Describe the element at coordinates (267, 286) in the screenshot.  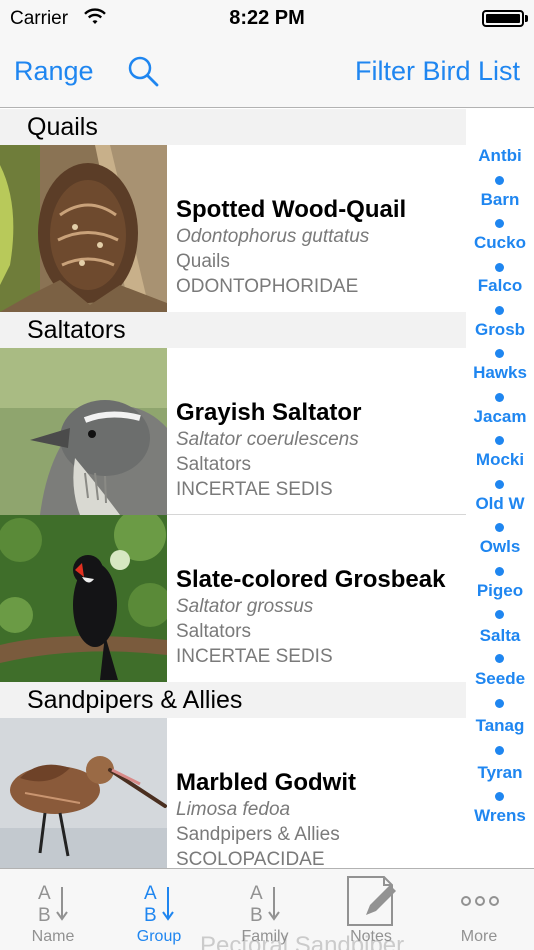
I see `bird-family: ODONTOPHORIDAE` at that location.